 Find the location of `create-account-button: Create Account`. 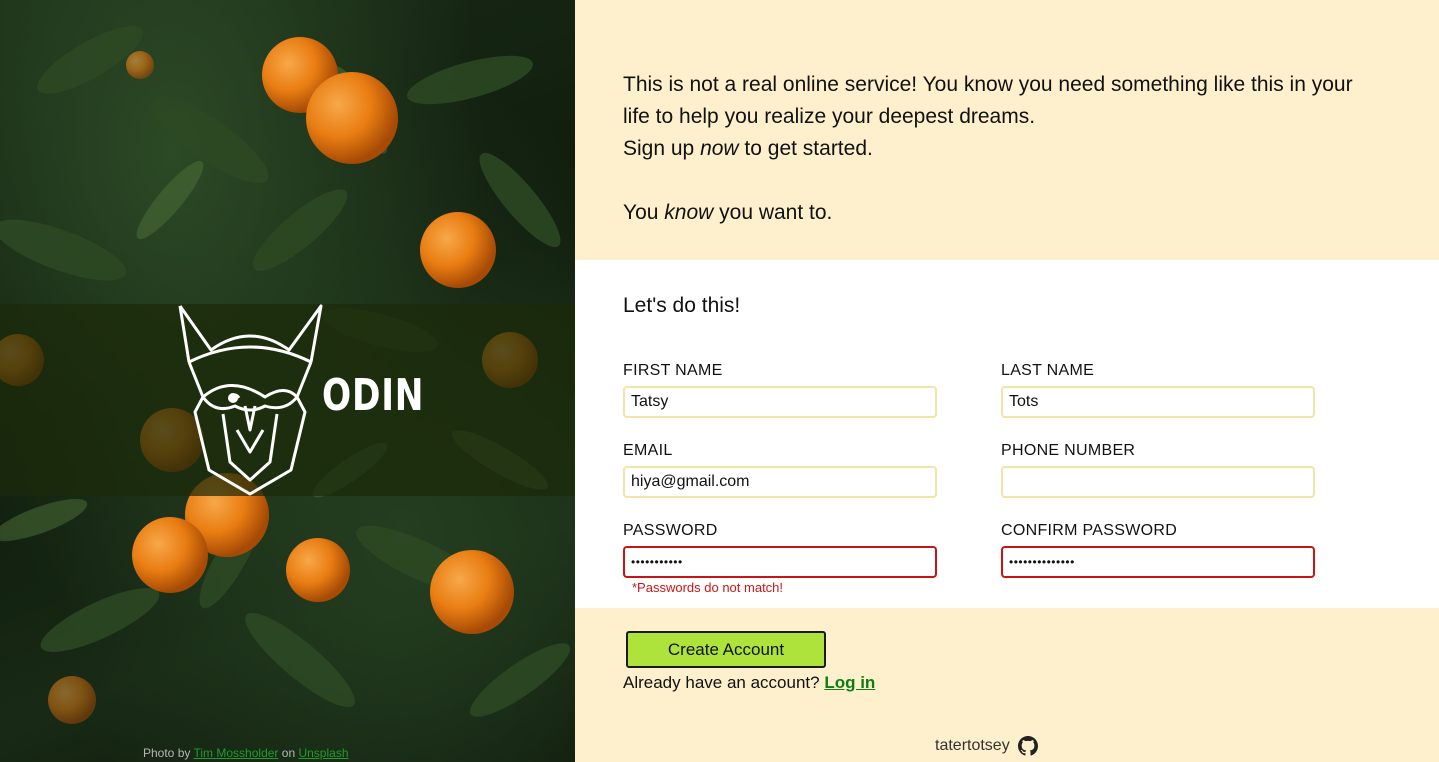

create-account-button: Create Account is located at coordinates (726, 649).